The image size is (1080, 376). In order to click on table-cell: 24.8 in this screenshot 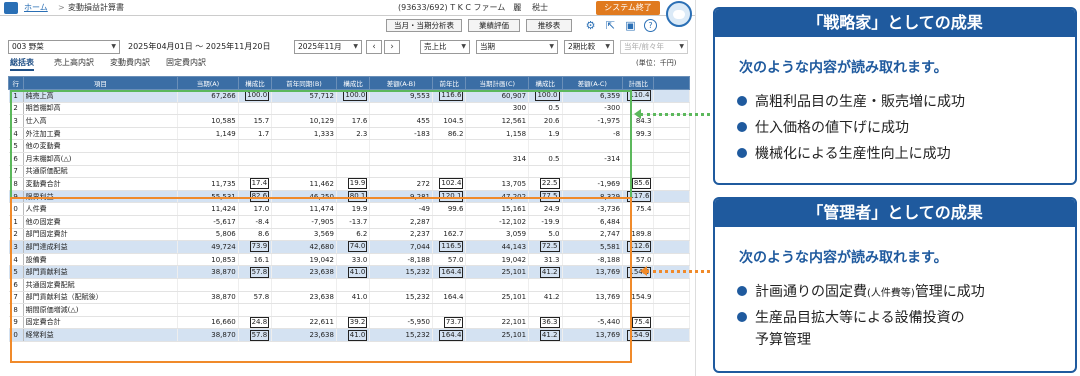, I will do `click(255, 323)`.